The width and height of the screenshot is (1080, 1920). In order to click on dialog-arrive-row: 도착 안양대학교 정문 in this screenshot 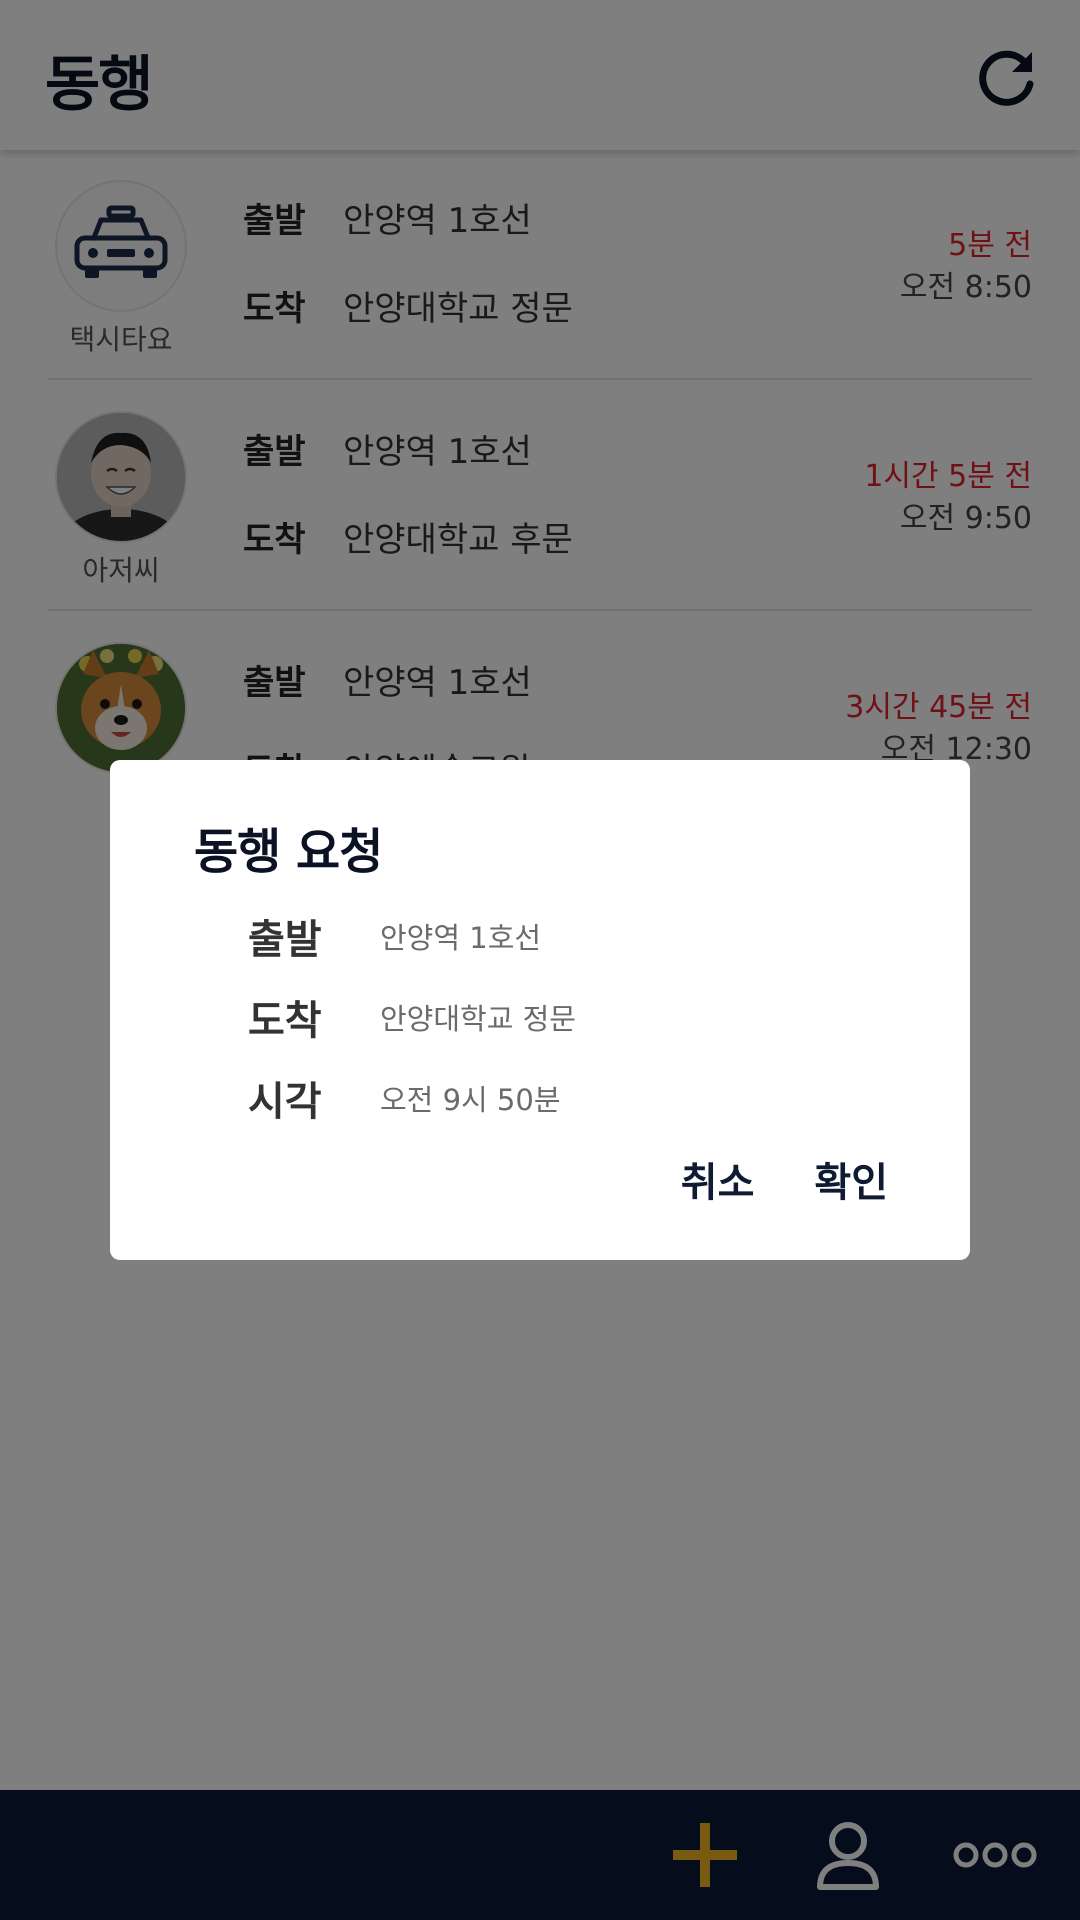, I will do `click(412, 1017)`.